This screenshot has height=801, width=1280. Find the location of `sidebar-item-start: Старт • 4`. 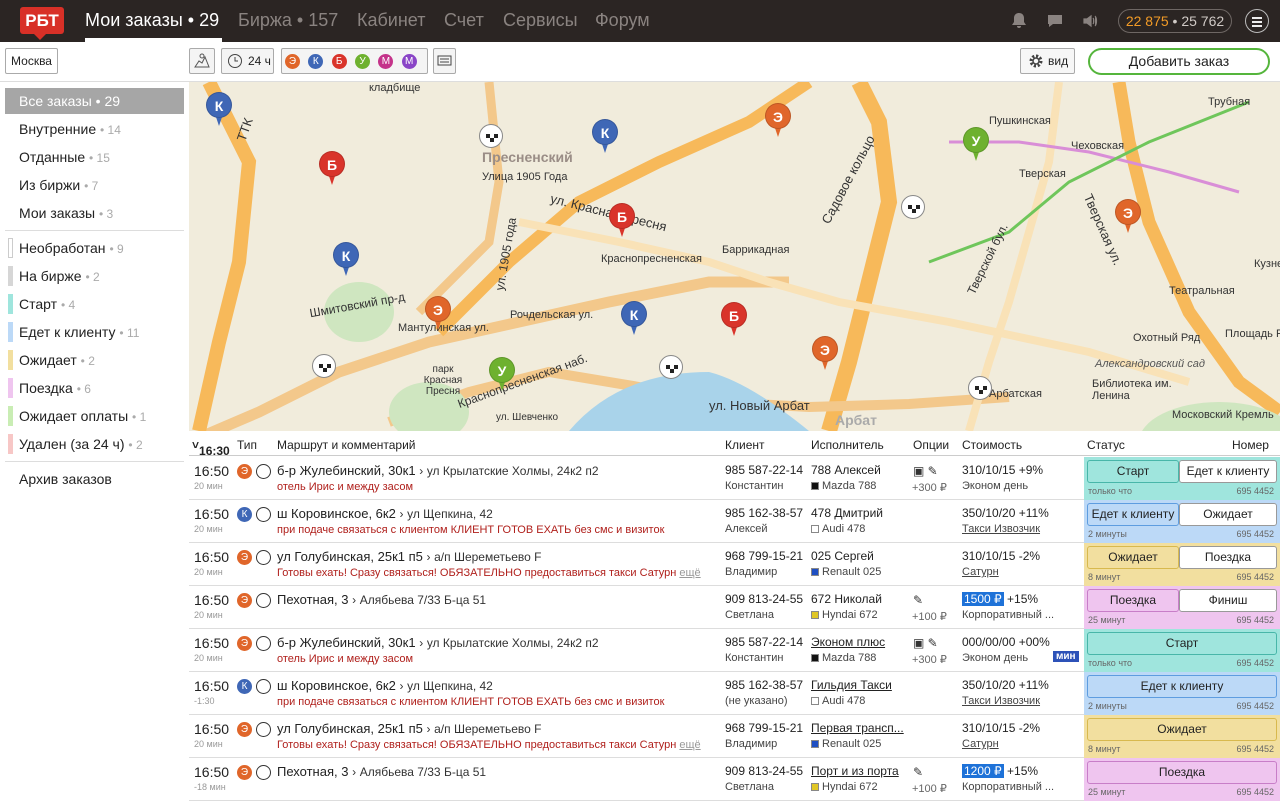

sidebar-item-start: Старт • 4 is located at coordinates (94, 304).